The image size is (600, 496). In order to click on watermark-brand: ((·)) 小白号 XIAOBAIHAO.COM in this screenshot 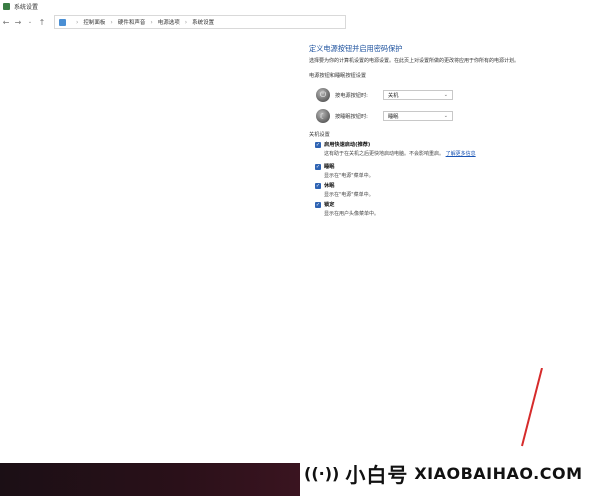, I will do `click(443, 473)`.